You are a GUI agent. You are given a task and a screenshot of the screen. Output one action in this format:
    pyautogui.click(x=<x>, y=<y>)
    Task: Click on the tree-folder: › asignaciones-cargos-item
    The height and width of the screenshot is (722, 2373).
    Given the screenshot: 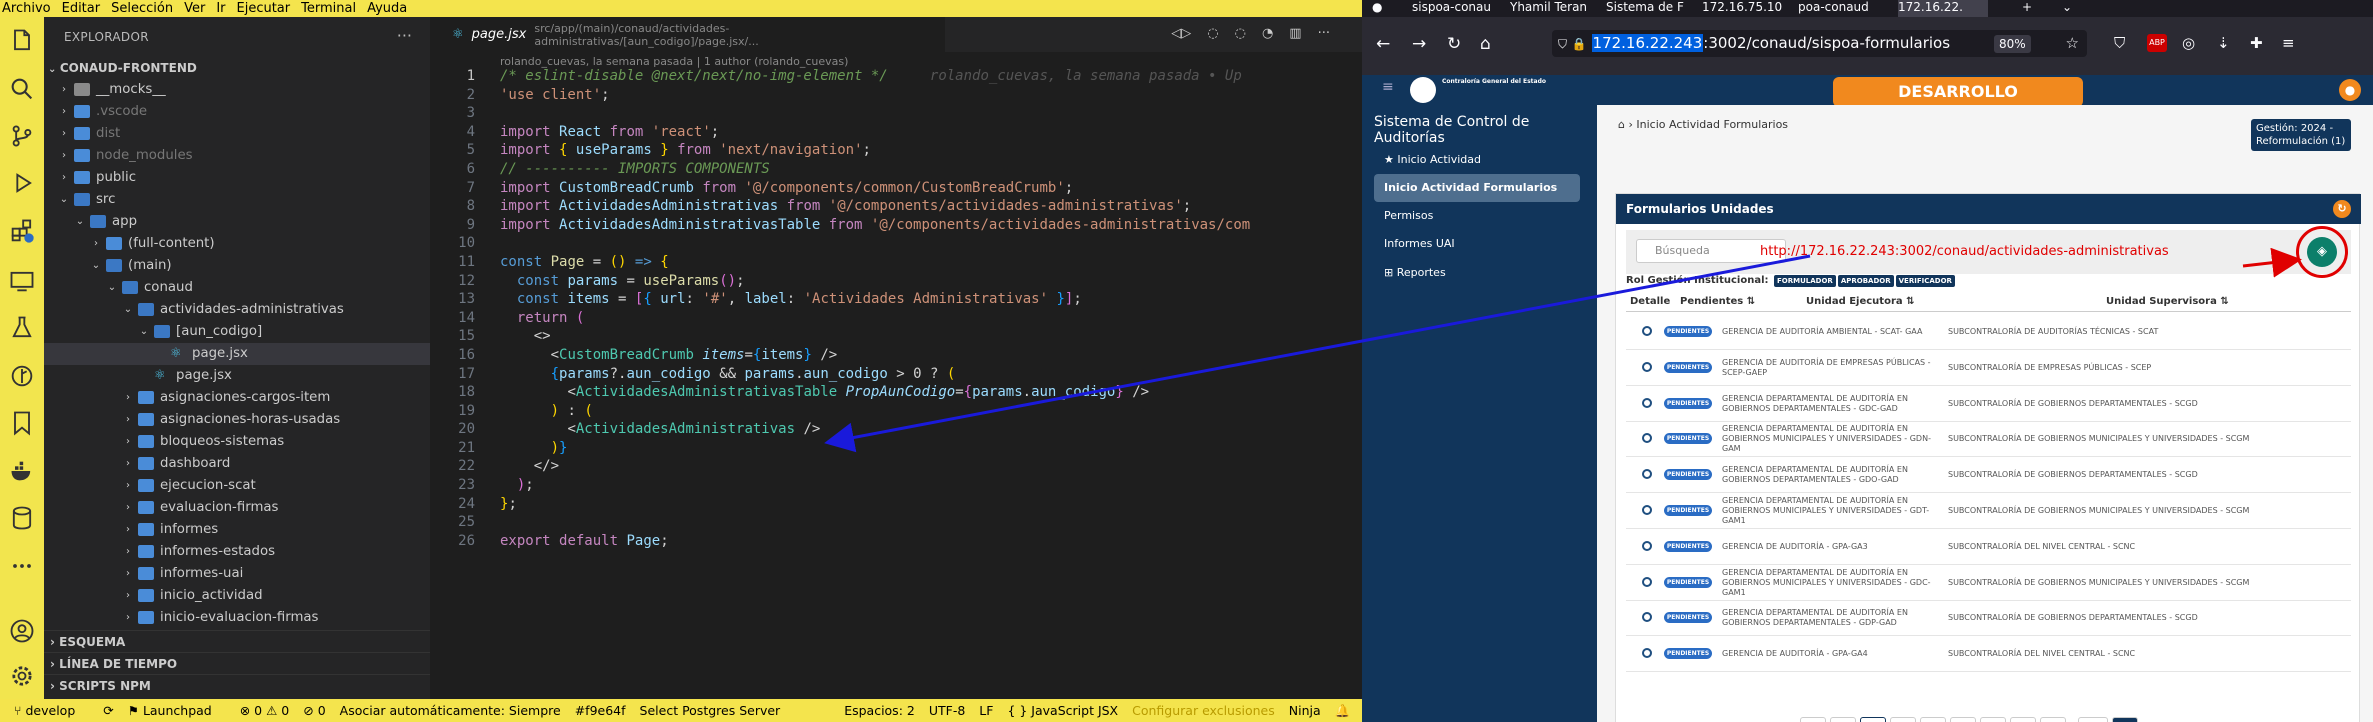 What is the action you would take?
    pyautogui.click(x=237, y=398)
    